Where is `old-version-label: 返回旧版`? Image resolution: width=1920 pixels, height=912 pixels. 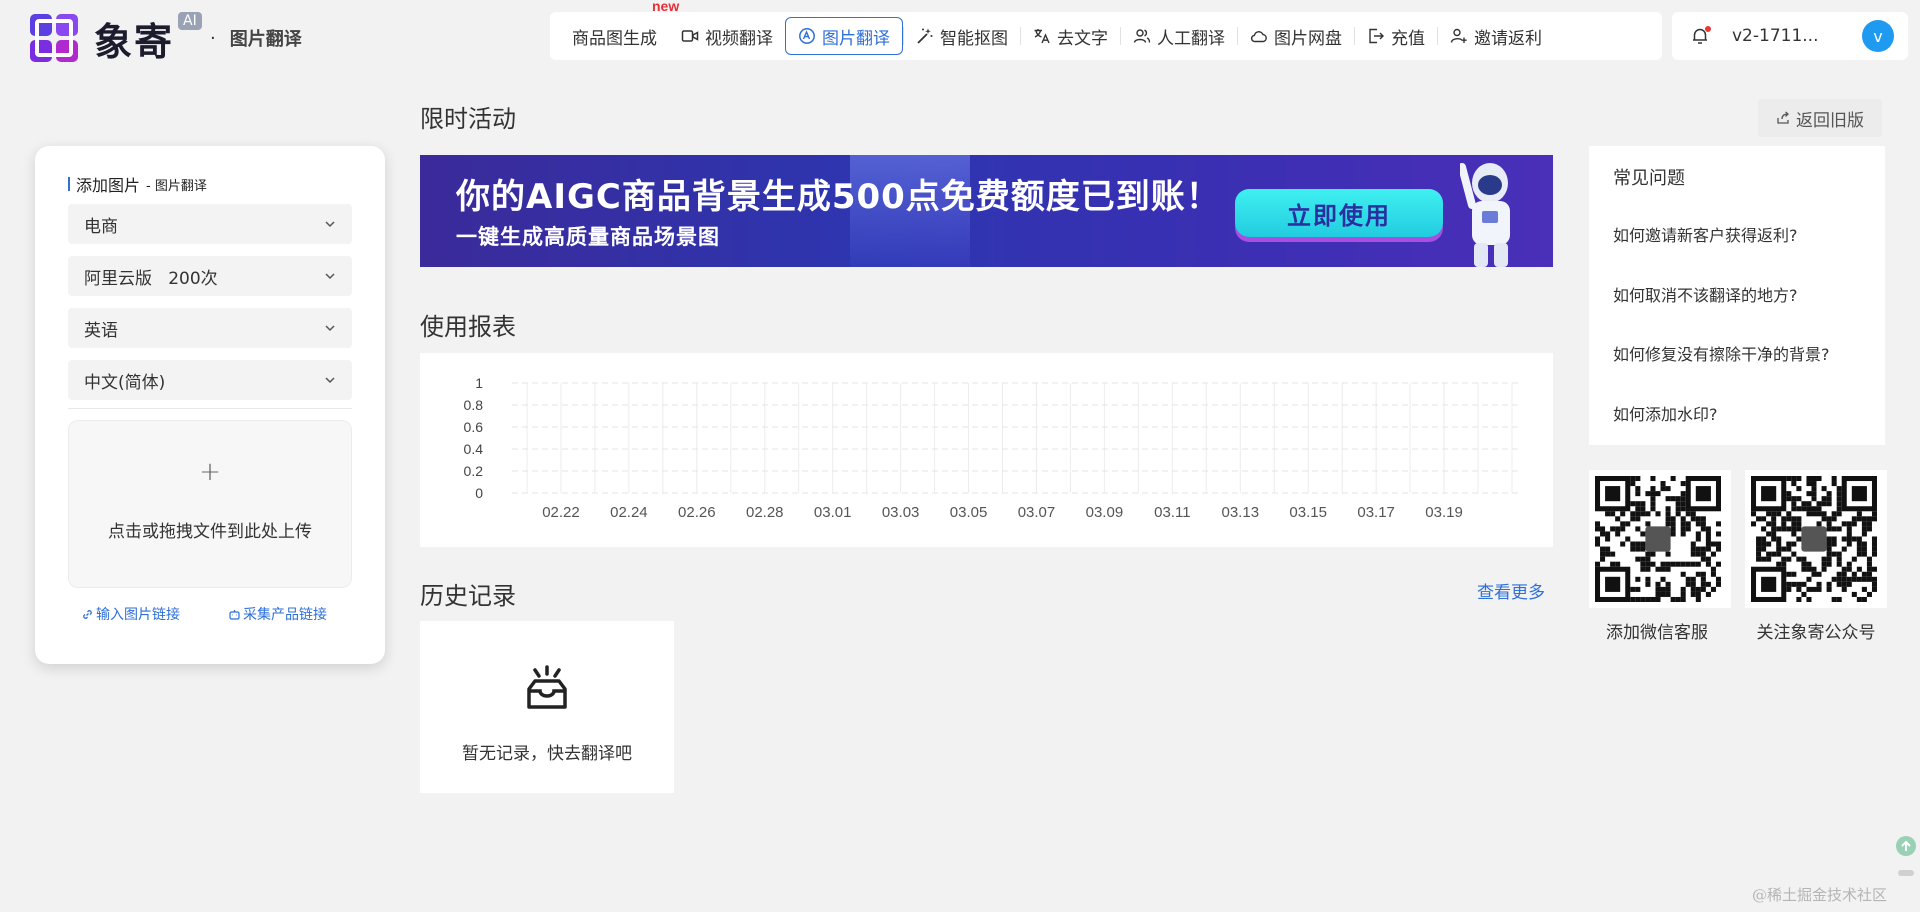 old-version-label: 返回旧版 is located at coordinates (1830, 120).